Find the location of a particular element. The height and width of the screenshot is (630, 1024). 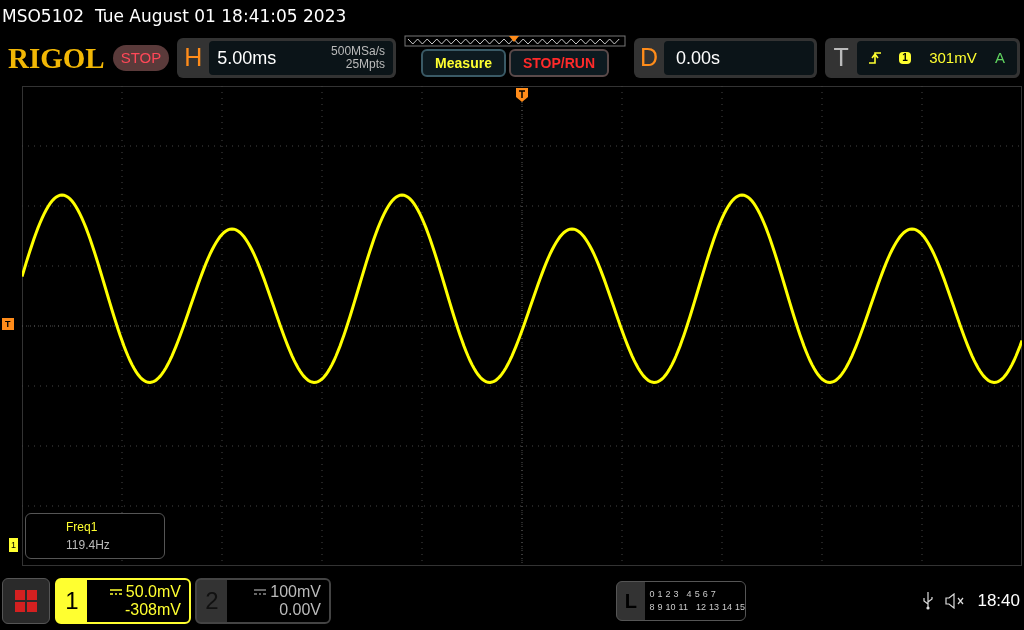

logic-channel-number: 6 is located at coordinates (705, 594).